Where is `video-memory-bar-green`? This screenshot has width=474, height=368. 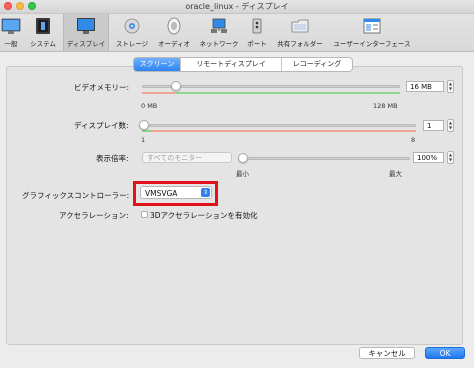 video-memory-bar-green is located at coordinates (288, 93).